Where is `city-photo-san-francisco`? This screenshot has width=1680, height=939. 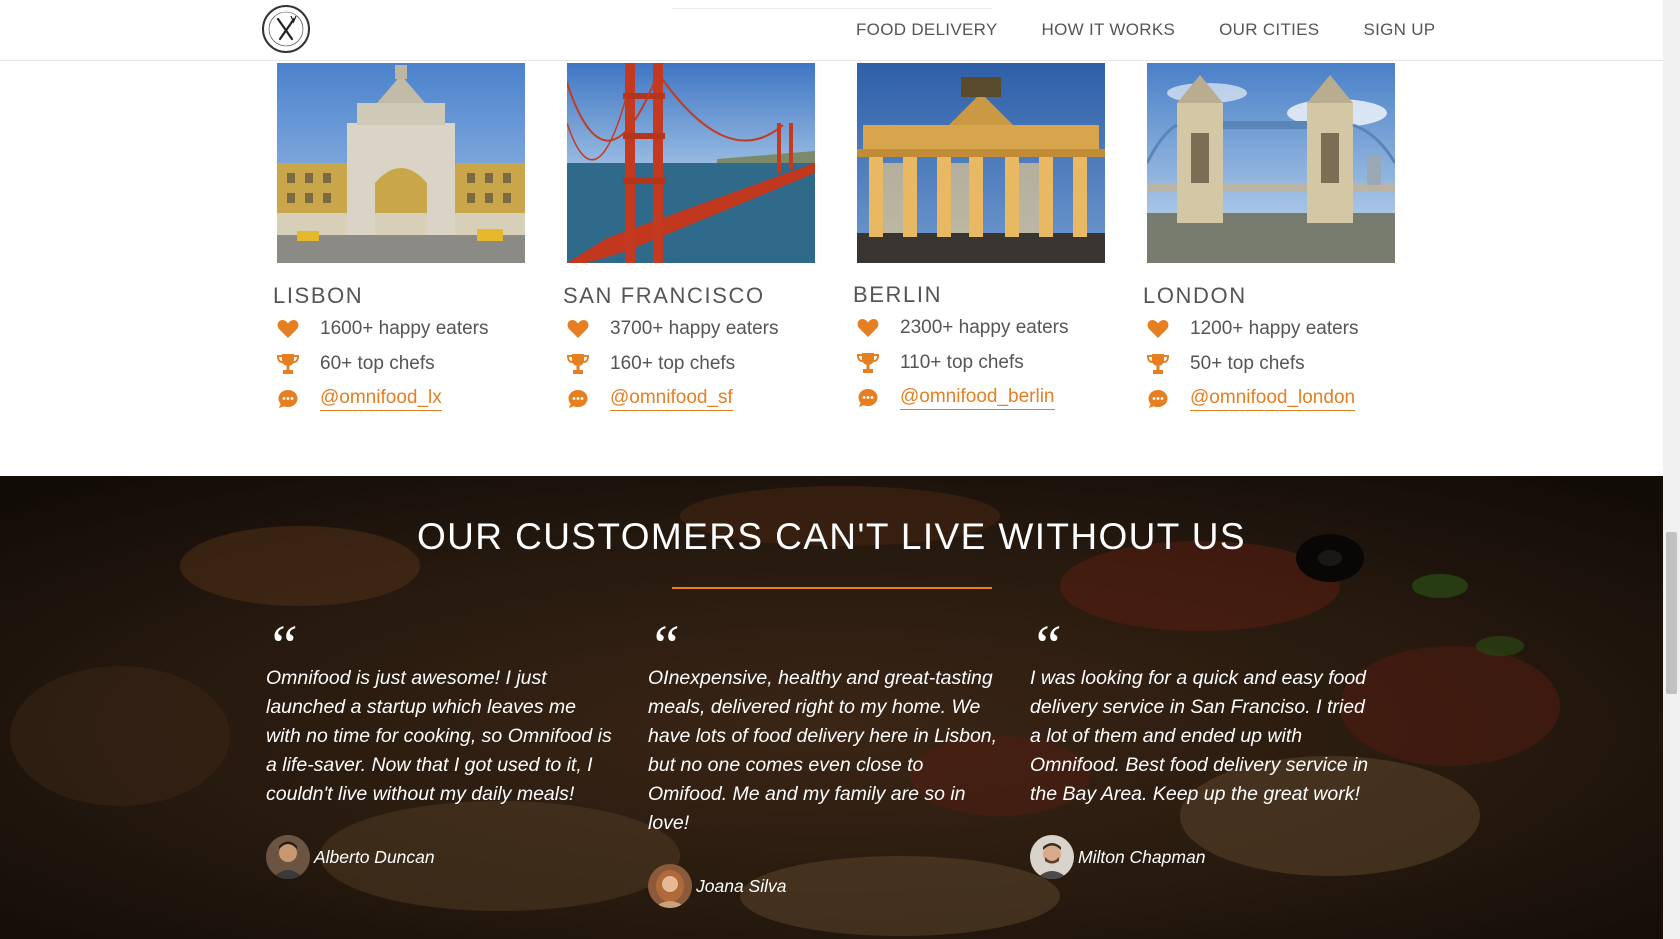
city-photo-san-francisco is located at coordinates (691, 163).